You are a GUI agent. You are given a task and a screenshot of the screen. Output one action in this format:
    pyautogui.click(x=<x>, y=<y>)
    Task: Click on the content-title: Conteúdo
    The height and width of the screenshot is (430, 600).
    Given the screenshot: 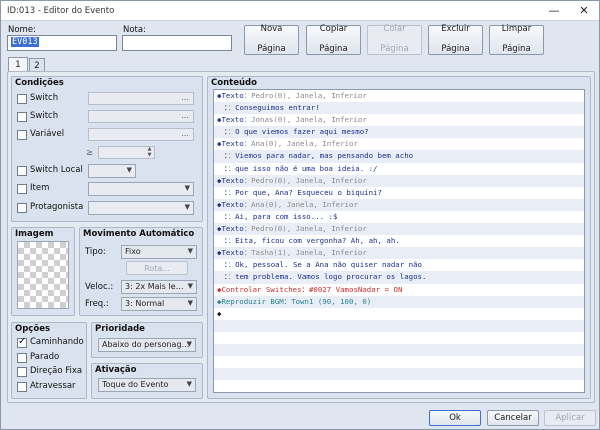 What is the action you would take?
    pyautogui.click(x=234, y=83)
    